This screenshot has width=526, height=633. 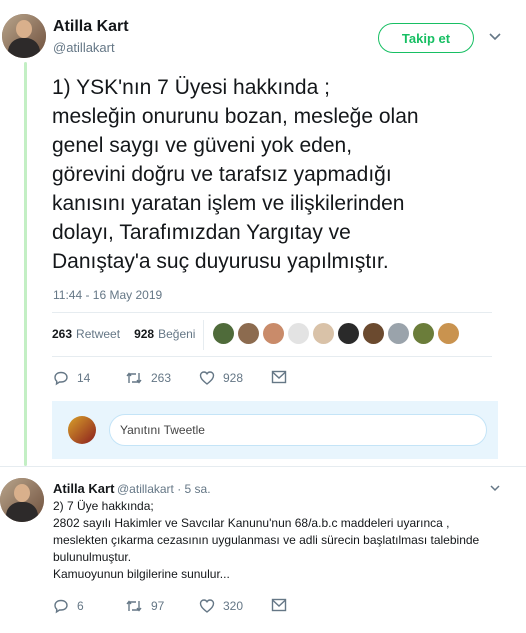 I want to click on tweet-text-line: genel saygı ve güveni yok eden,, so click(x=202, y=145).